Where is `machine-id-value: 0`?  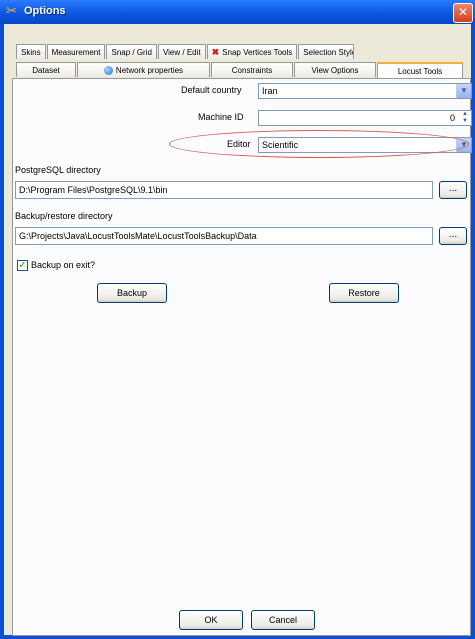
machine-id-value: 0 is located at coordinates (452, 118).